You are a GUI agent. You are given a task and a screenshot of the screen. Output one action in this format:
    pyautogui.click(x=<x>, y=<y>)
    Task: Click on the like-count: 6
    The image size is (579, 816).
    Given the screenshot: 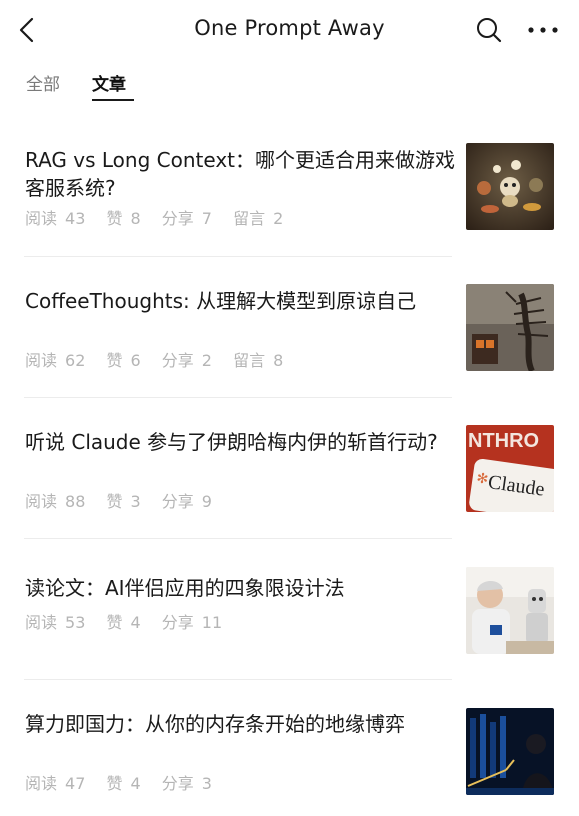 What is the action you would take?
    pyautogui.click(x=135, y=360)
    